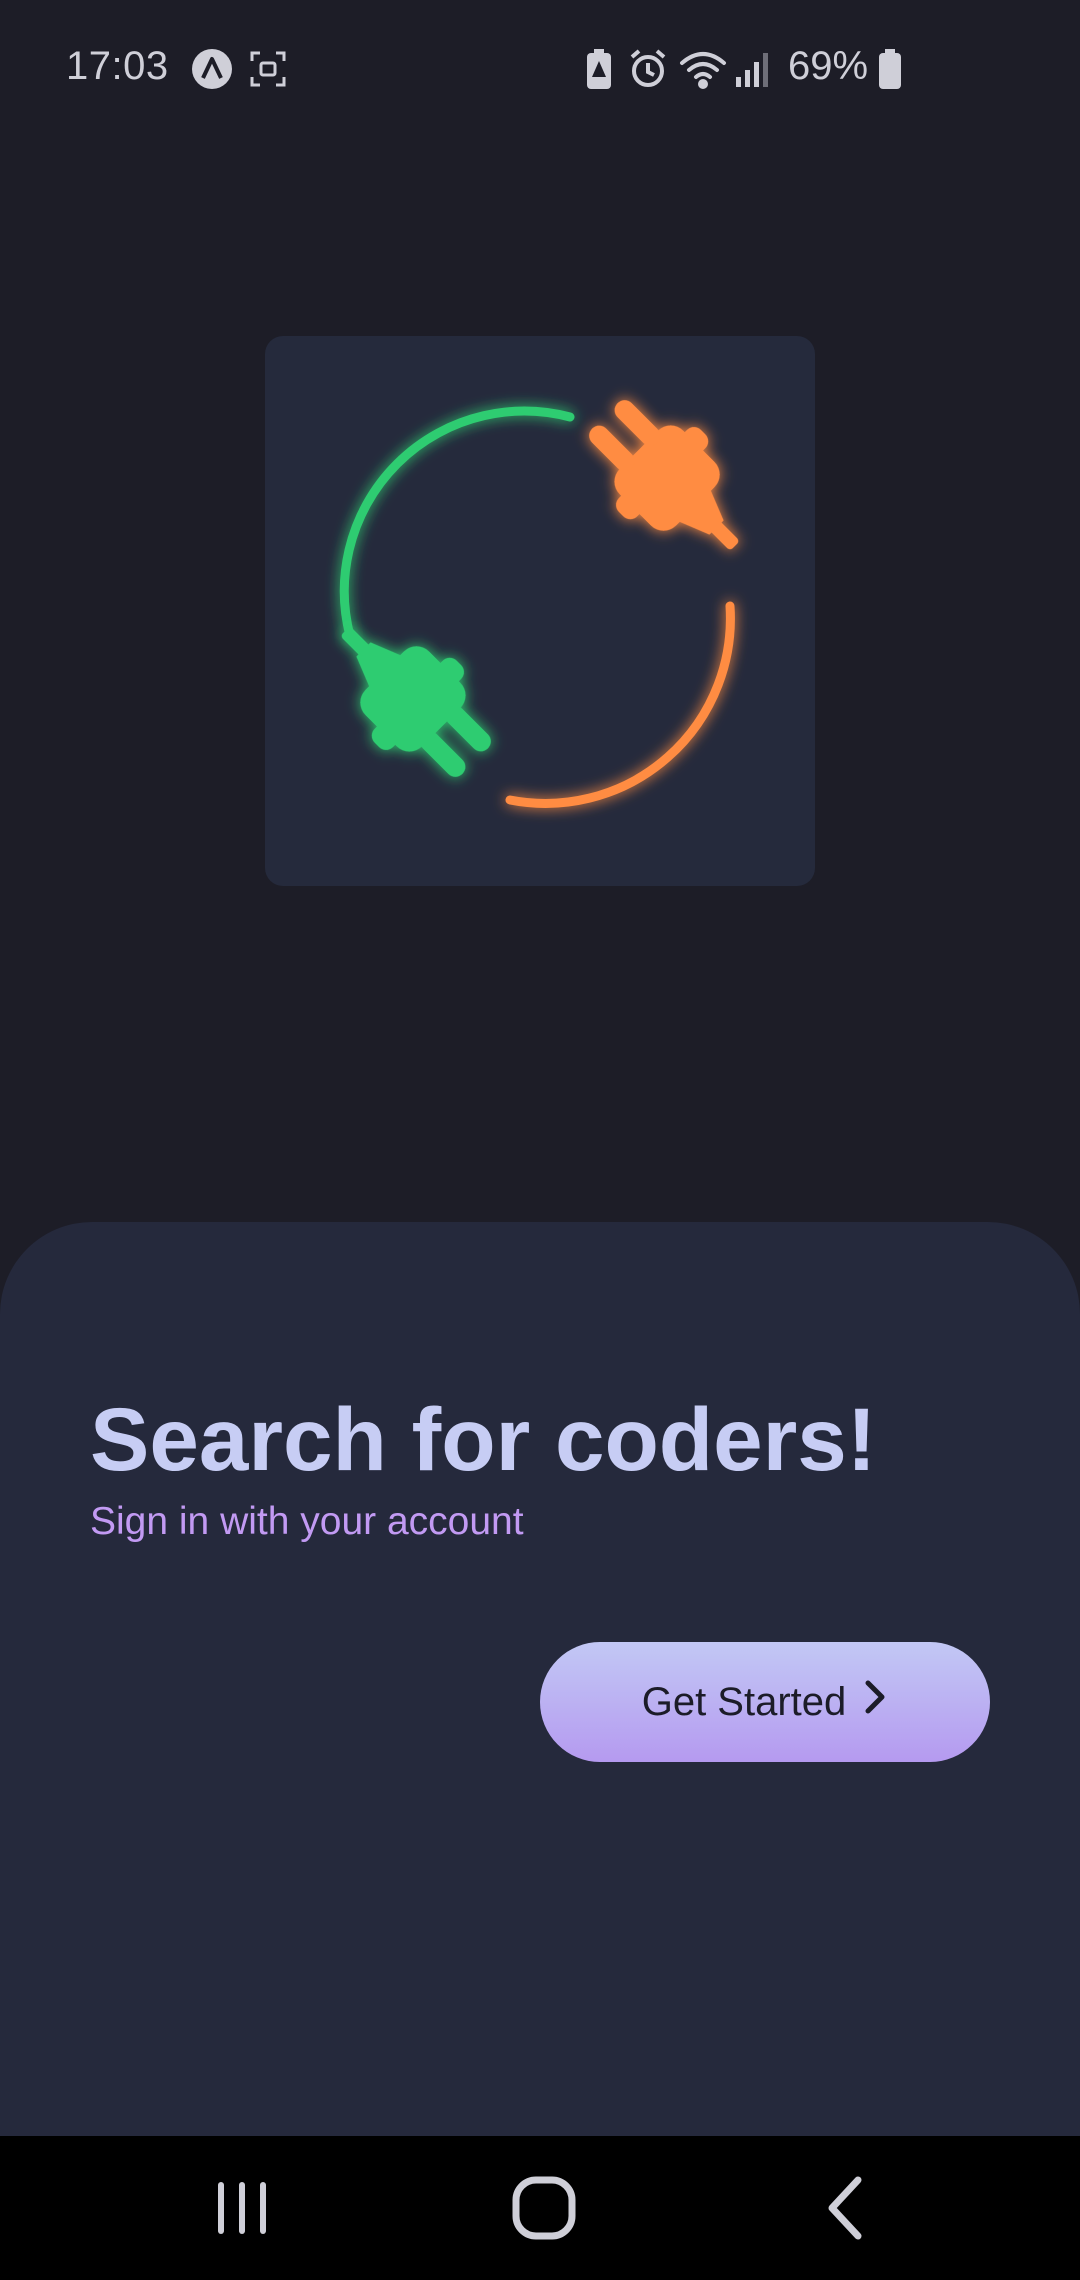 This screenshot has height=2280, width=1080. I want to click on signal-icon, so click(754, 69).